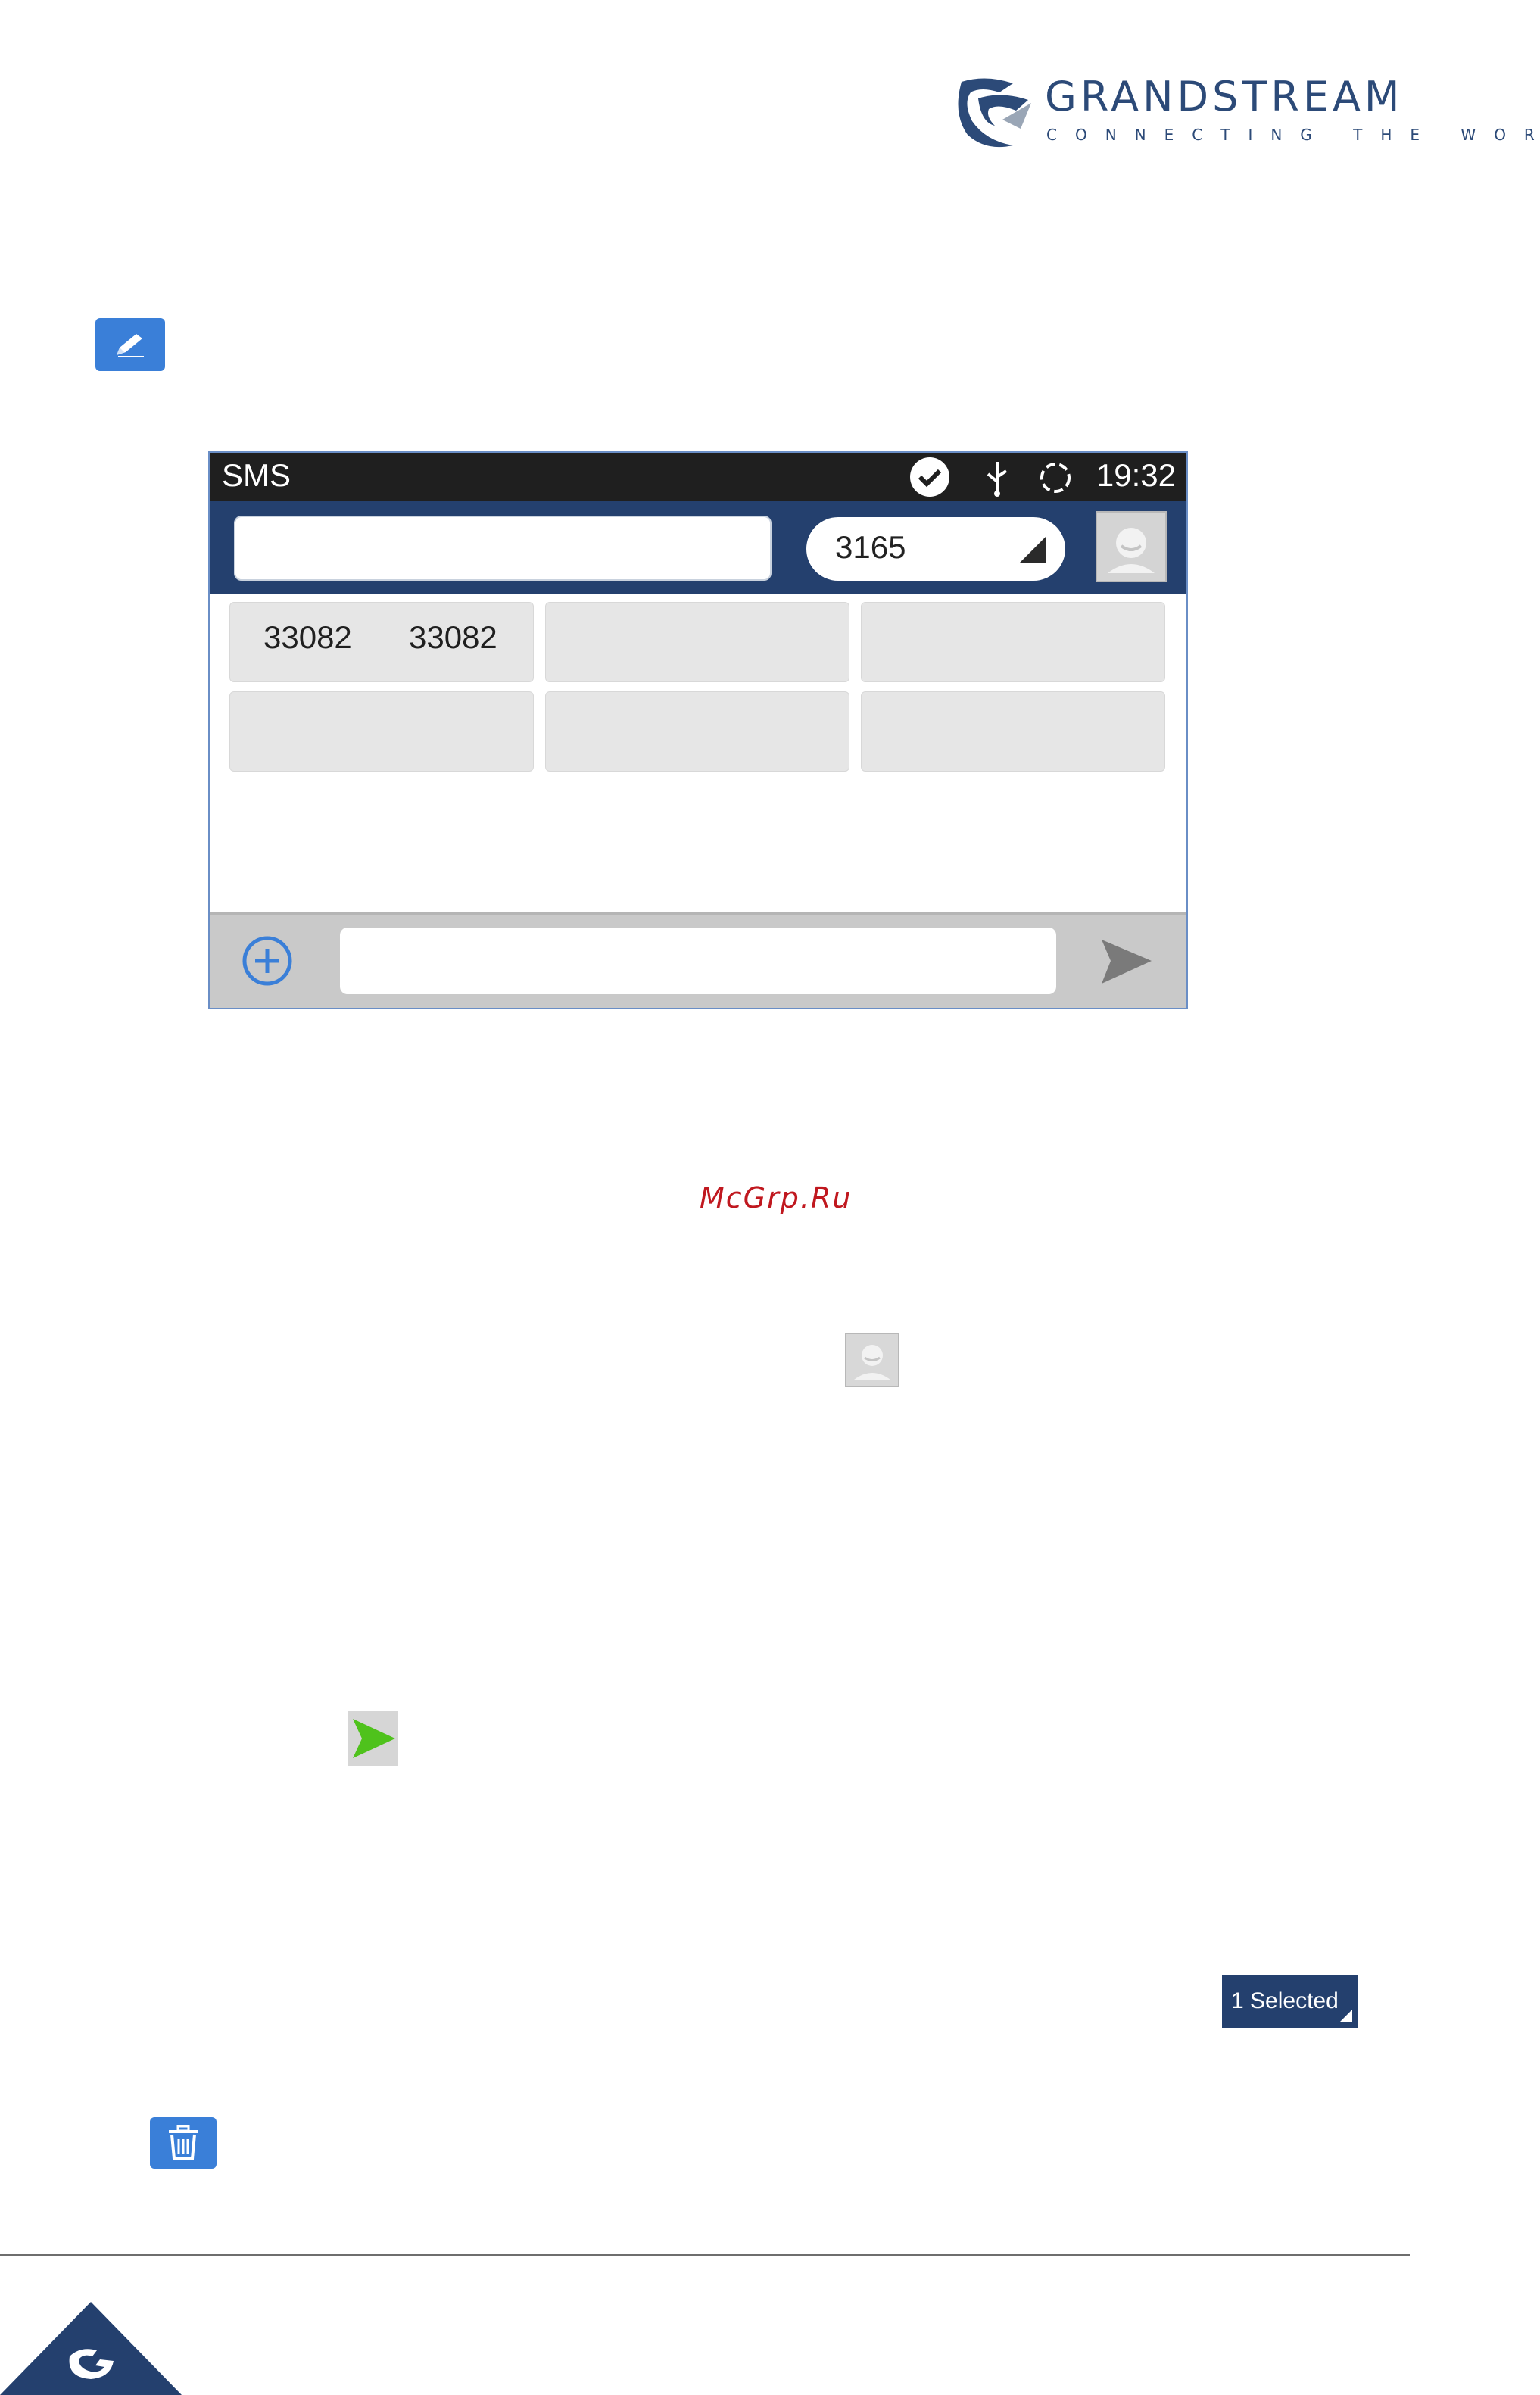 The image size is (1540, 2395). Describe the element at coordinates (705, 2255) in the screenshot. I see `footer-divider` at that location.